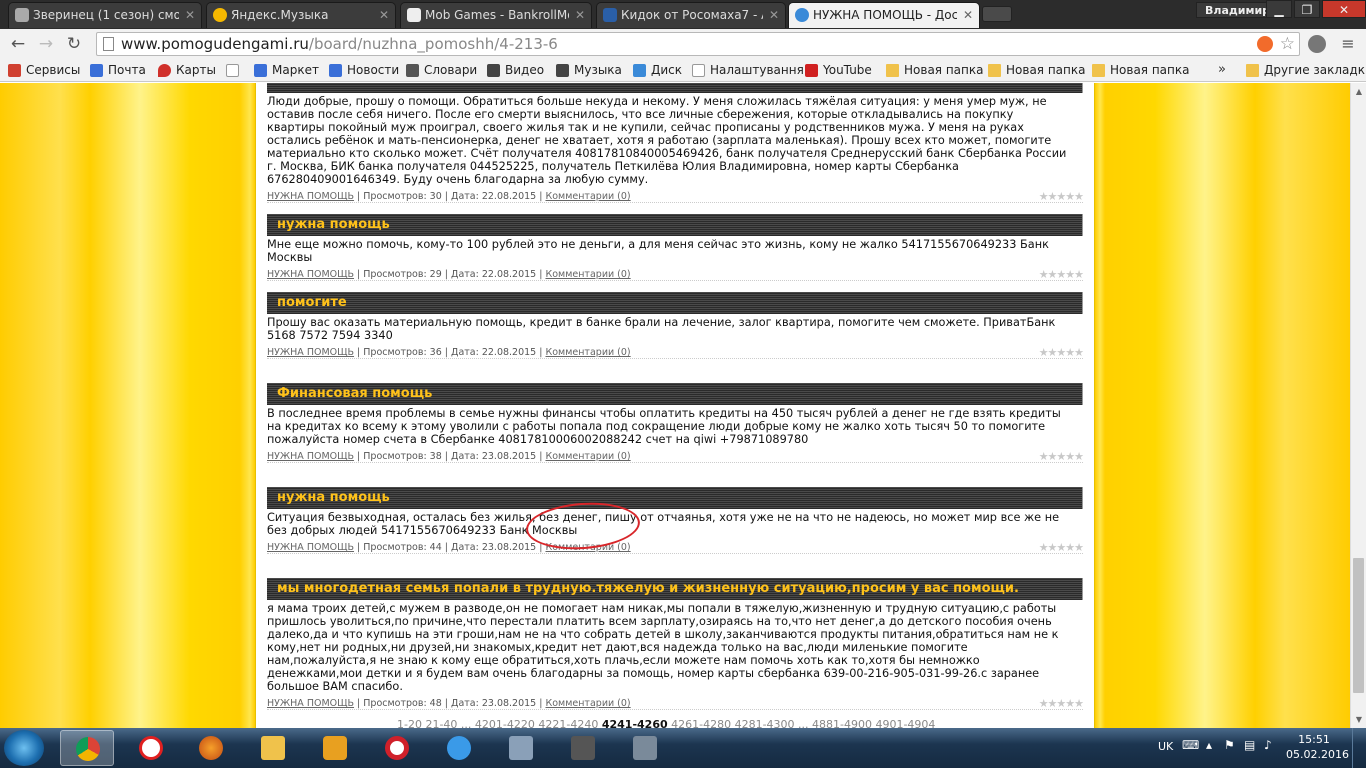  I want to click on pager-links-before: 1-20 21-40 ... 4201-4220 4221-4240, so click(497, 723).